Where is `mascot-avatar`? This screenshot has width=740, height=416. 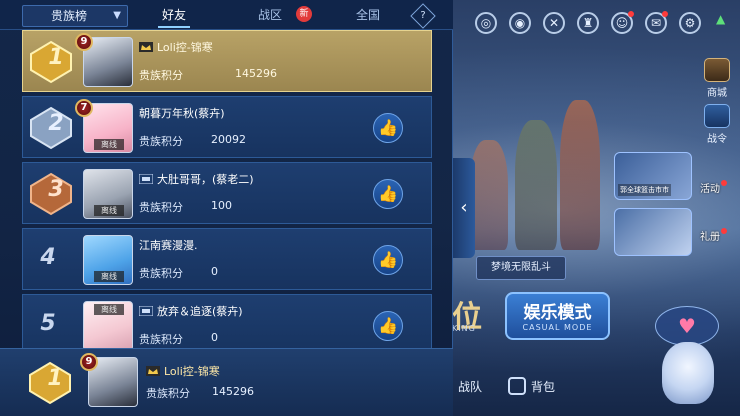 mascot-avatar is located at coordinates (688, 373).